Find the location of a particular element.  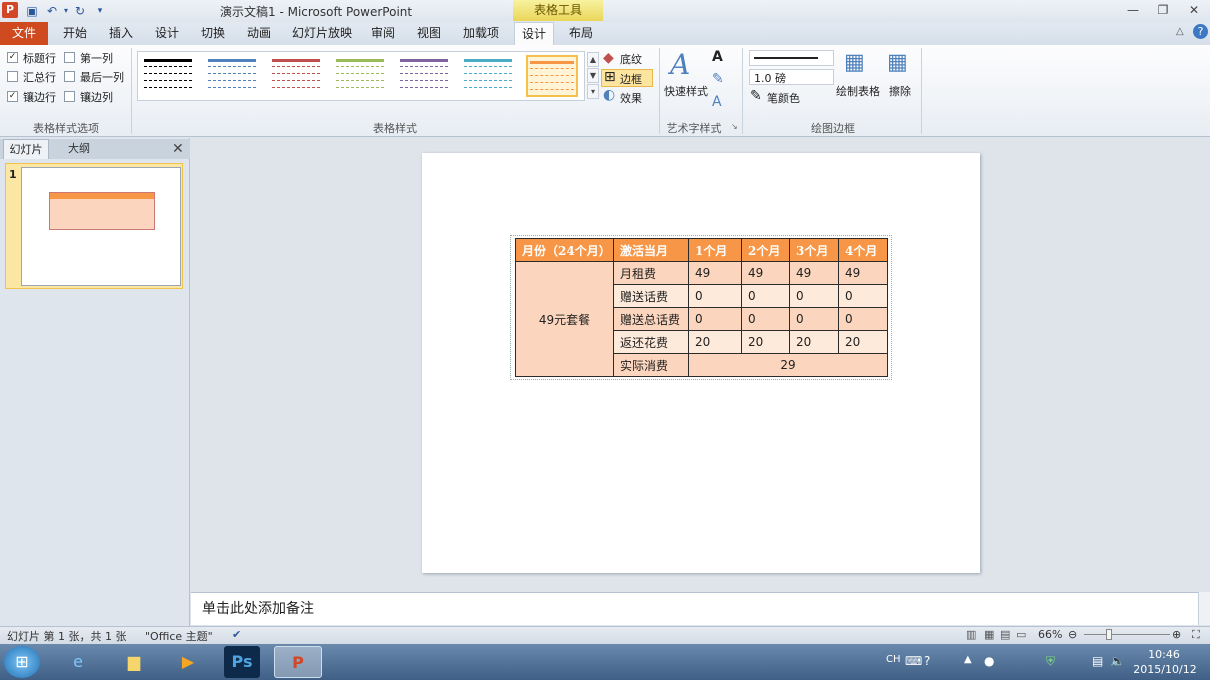

row-name-cell: 赠送话费 is located at coordinates (651, 296).